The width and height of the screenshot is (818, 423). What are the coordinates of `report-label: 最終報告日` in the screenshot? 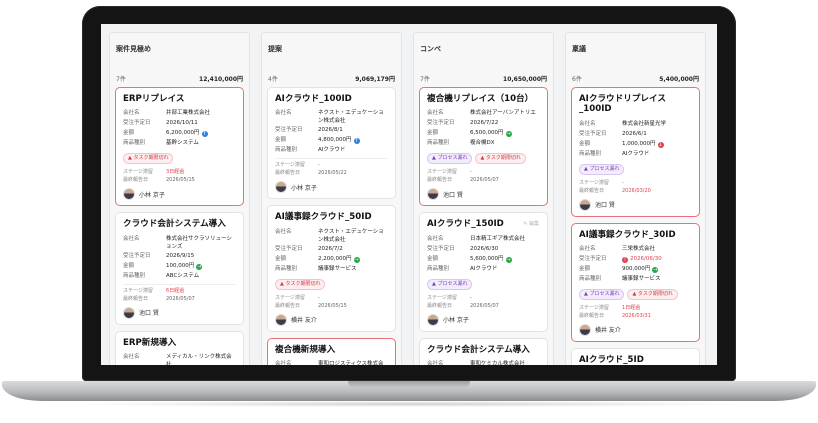 It's located at (136, 180).